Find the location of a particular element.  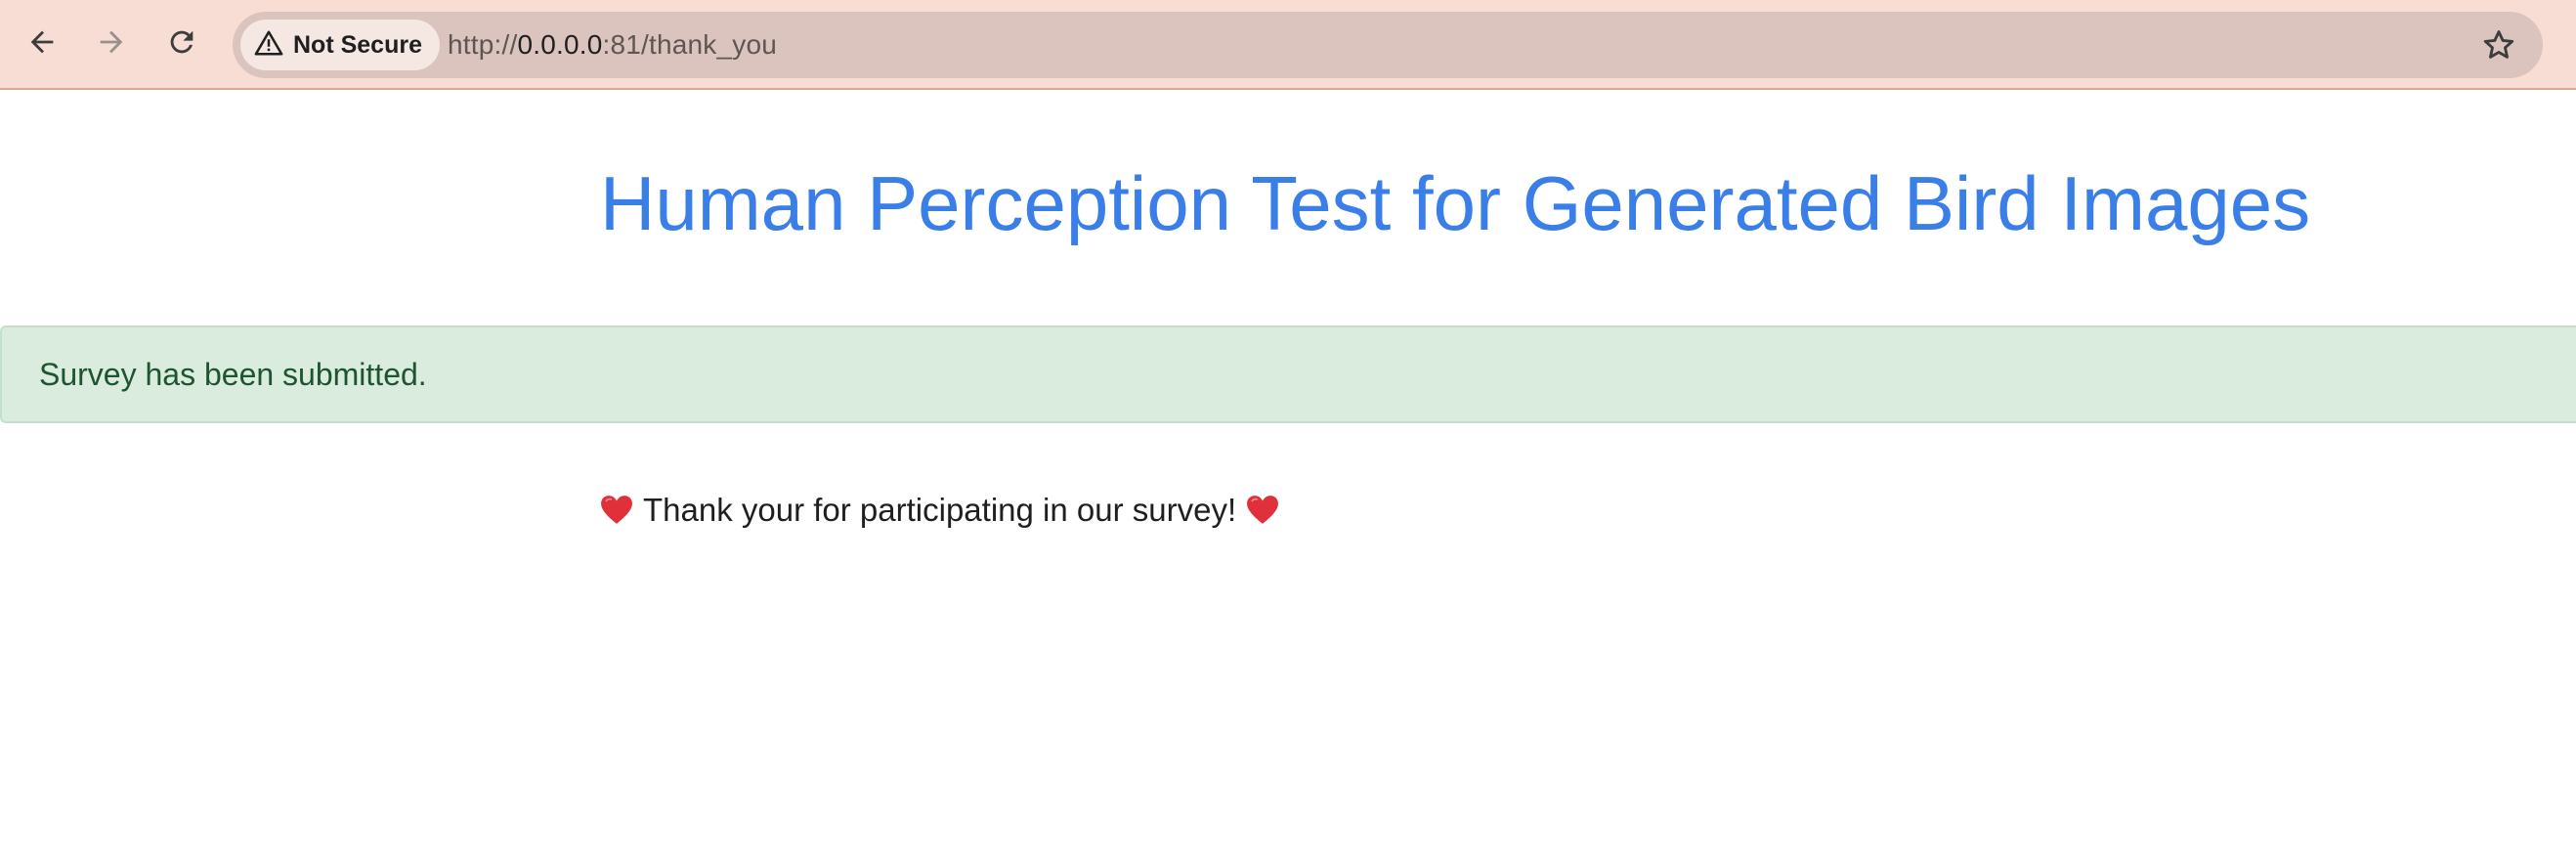

forward-arrow-icon is located at coordinates (112, 44).